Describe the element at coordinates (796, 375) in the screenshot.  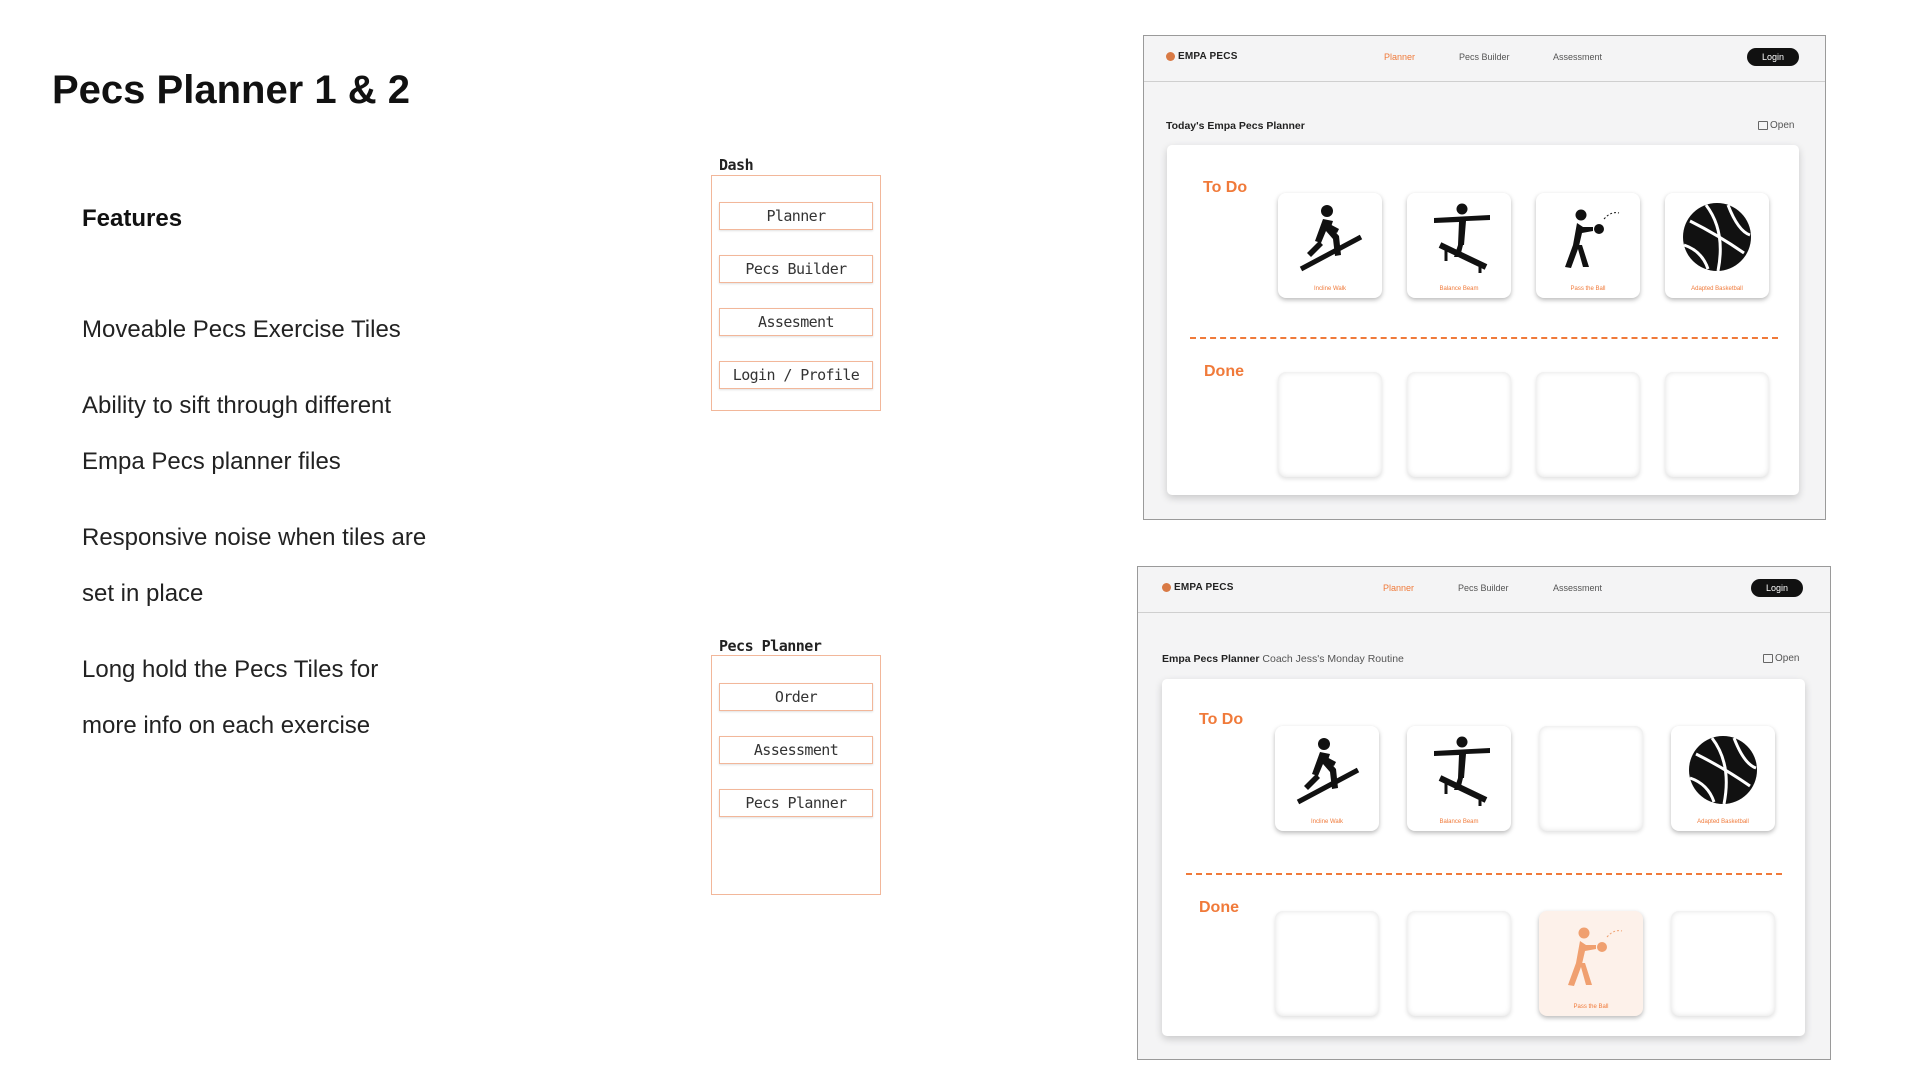
I see `wireframe-login-profile-button: Login / Profile` at that location.